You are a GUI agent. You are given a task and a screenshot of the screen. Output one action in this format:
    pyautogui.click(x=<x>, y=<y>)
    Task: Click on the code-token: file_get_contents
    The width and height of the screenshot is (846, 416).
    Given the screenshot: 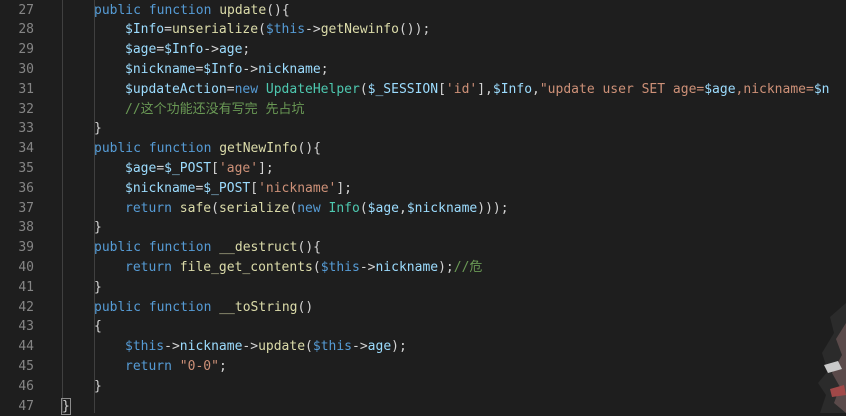 What is the action you would take?
    pyautogui.click(x=246, y=267)
    